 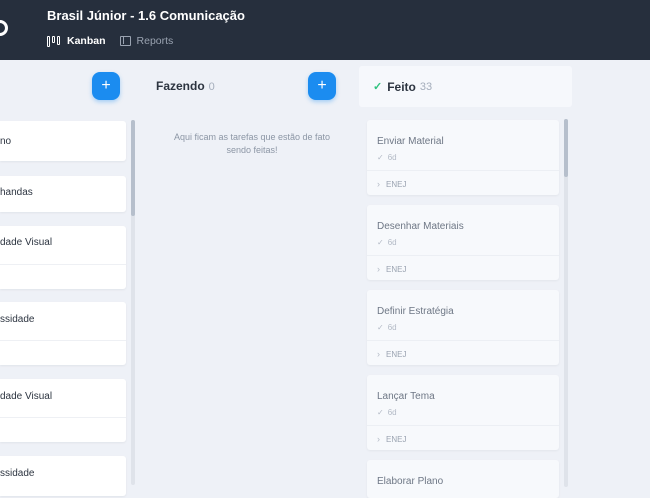 What do you see at coordinates (155, 41) in the screenshot?
I see `tab-reports-label: Reports` at bounding box center [155, 41].